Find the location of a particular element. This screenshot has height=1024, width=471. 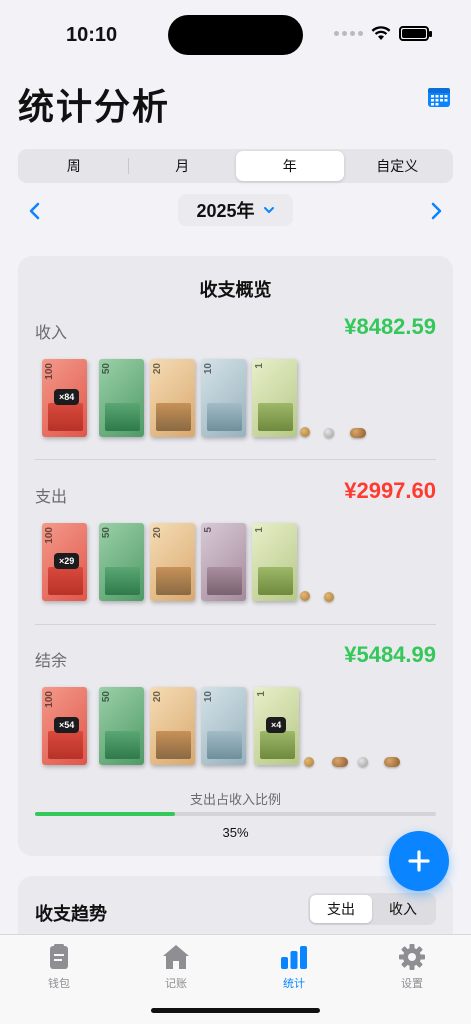

chevron-down-icon is located at coordinates (268, 210).